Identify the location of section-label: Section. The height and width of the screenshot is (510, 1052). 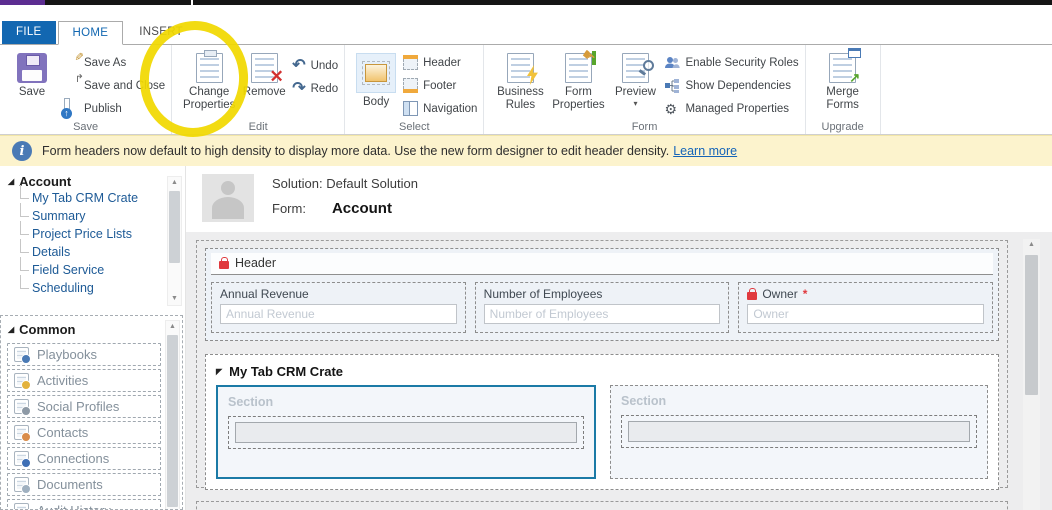
(644, 401).